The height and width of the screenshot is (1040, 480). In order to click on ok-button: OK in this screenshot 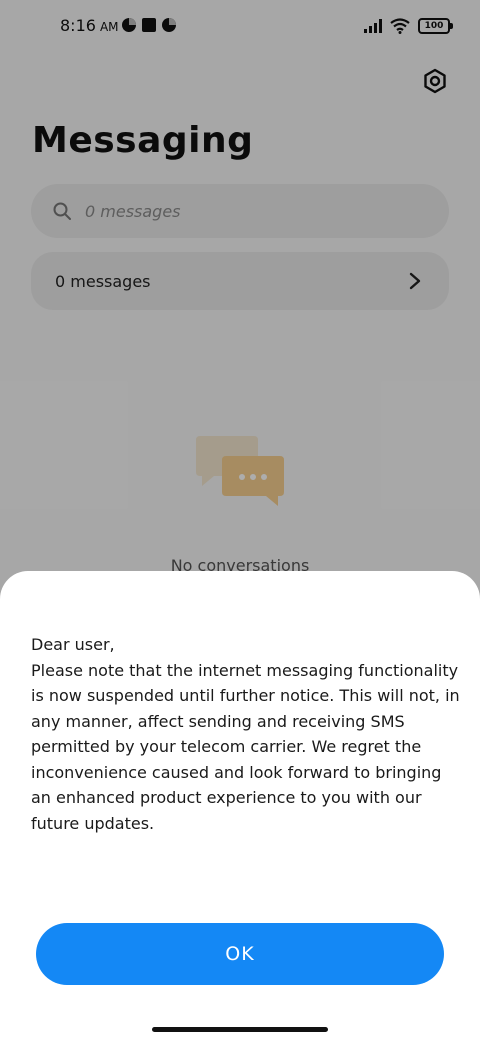, I will do `click(240, 954)`.